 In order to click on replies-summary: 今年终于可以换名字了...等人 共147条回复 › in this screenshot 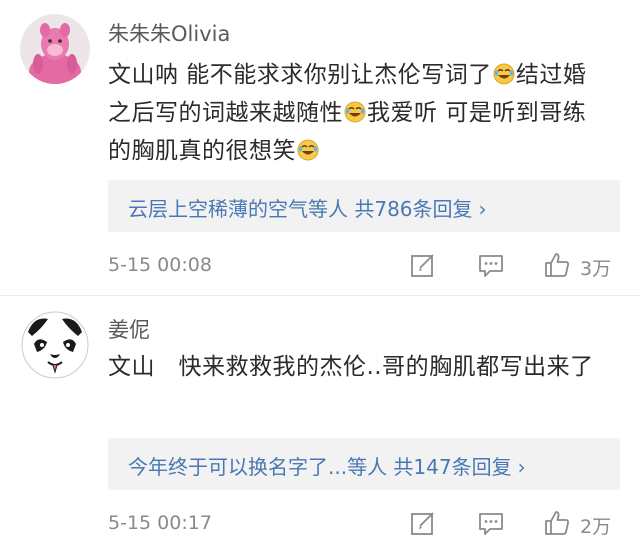, I will do `click(327, 465)`.